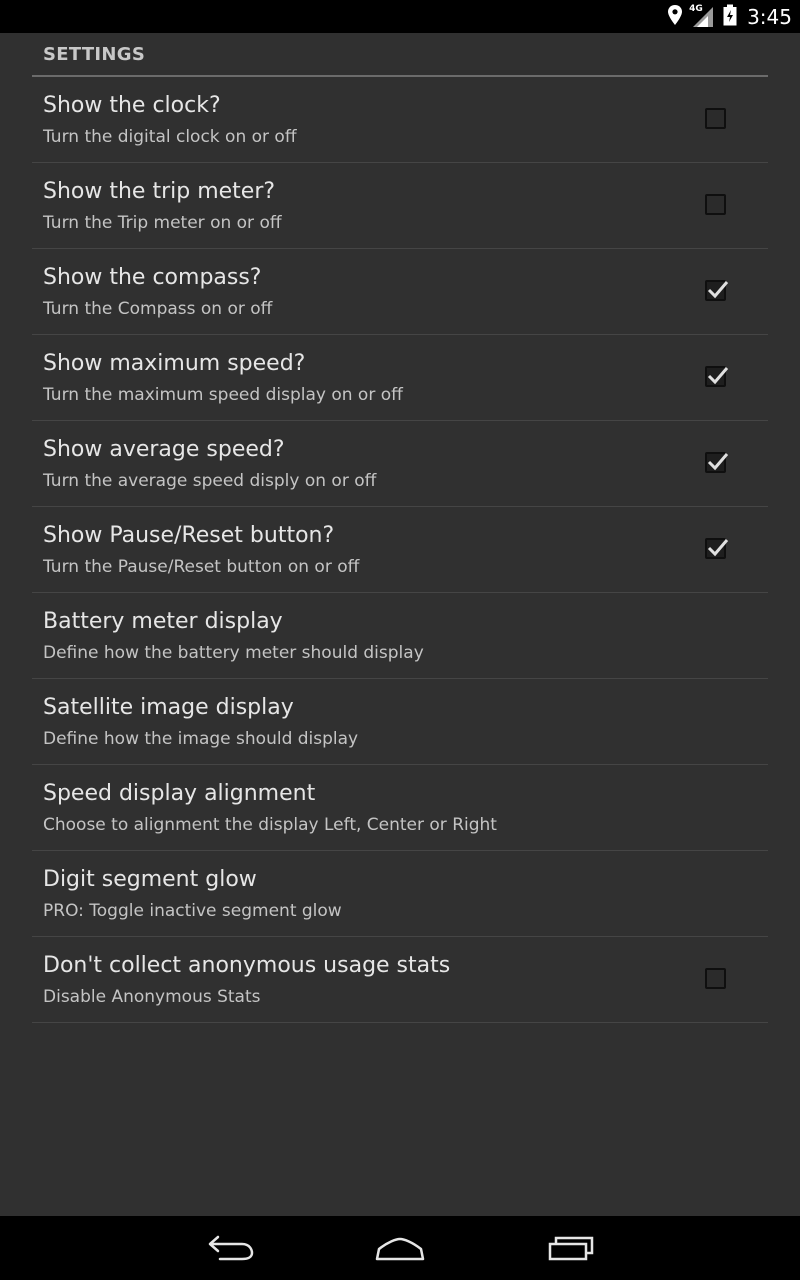 This screenshot has height=1280, width=800. I want to click on pref-title: Satellite image display, so click(168, 707).